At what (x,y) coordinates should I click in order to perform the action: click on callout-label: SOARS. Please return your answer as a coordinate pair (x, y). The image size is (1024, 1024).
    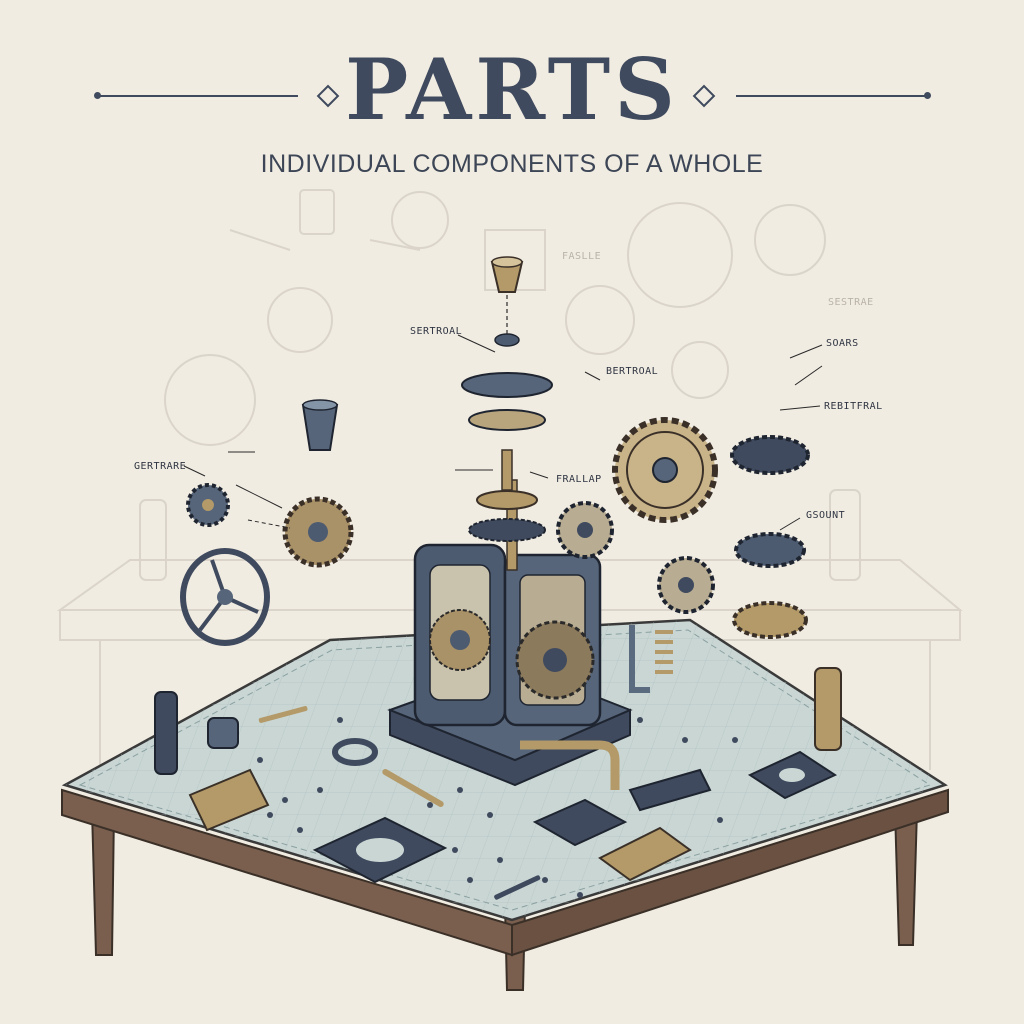
    Looking at the image, I should click on (842, 343).